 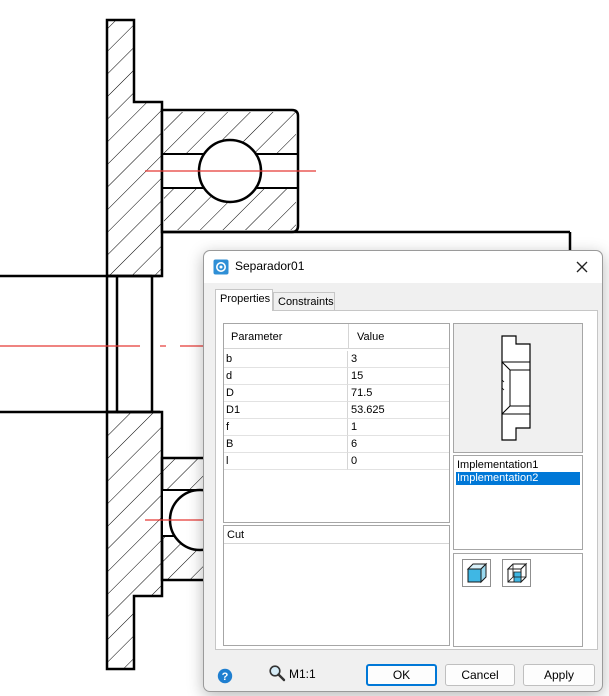 What do you see at coordinates (398, 376) in the screenshot?
I see `param-value: 15` at bounding box center [398, 376].